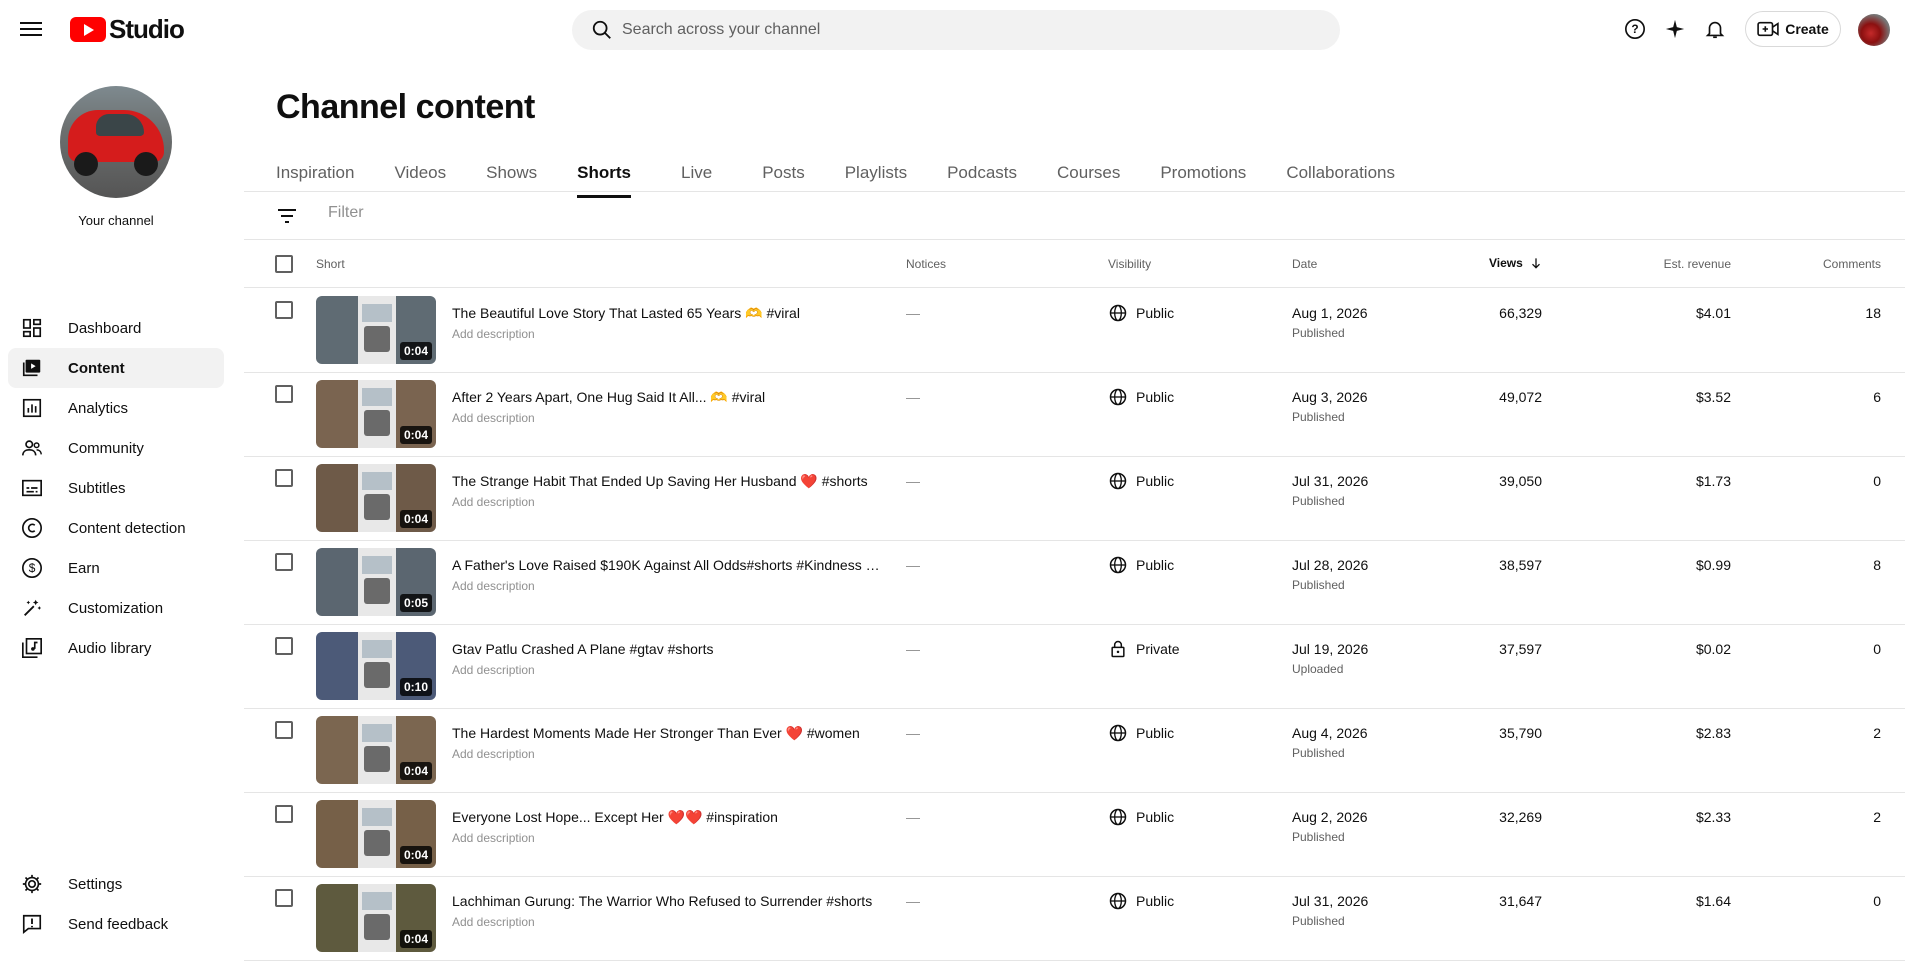 Image resolution: width=1905 pixels, height=961 pixels. What do you see at coordinates (1877, 565) in the screenshot?
I see `comments-value: 8` at bounding box center [1877, 565].